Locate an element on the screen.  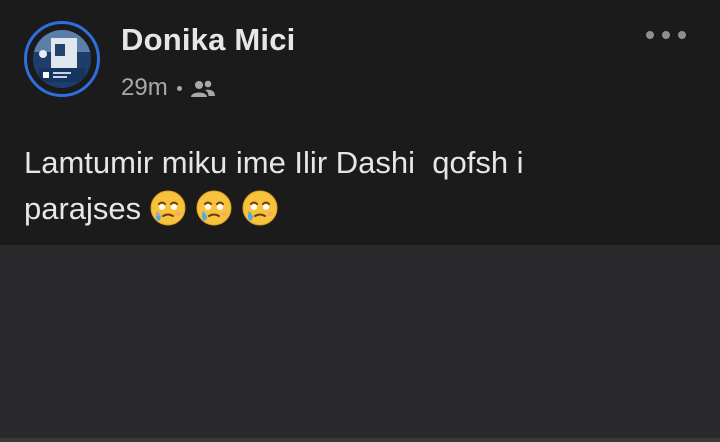
avatar-image is located at coordinates (62, 59).